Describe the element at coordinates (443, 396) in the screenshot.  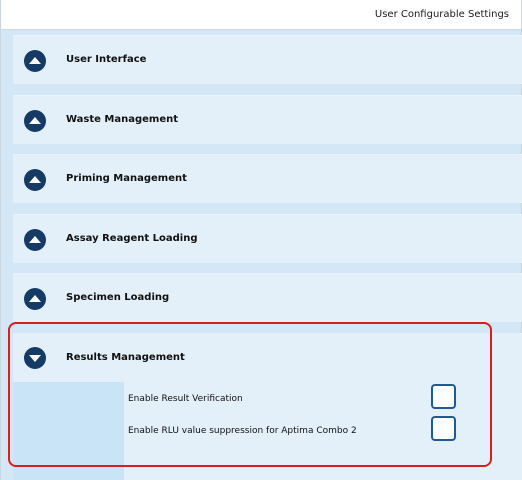
I see `result-verification-checkbox` at that location.